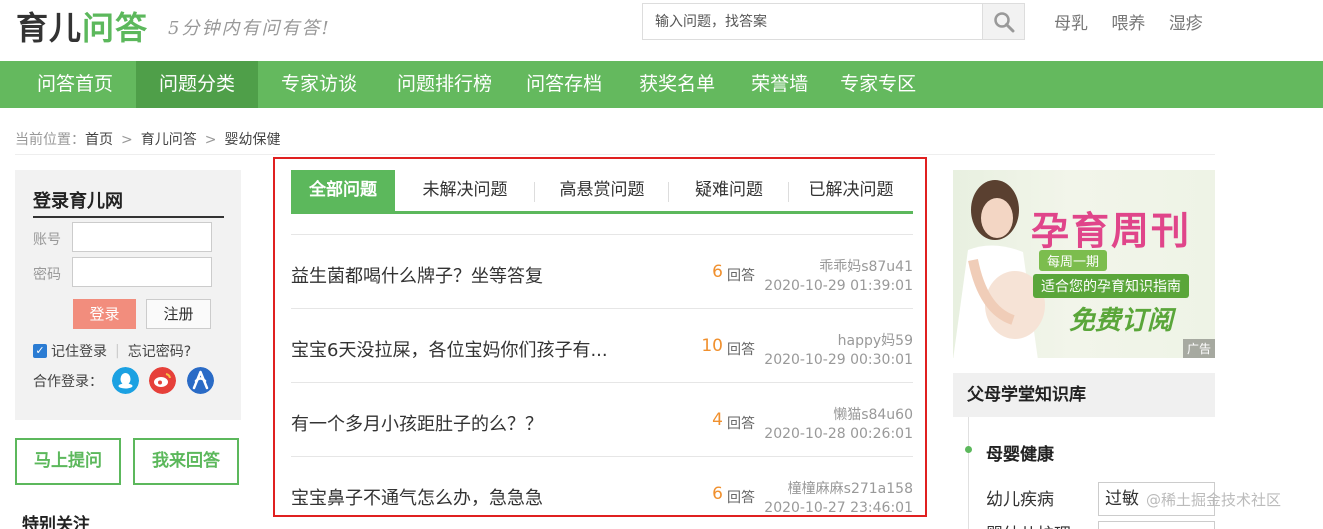  I want to click on ad-tag: 广告, so click(1198, 348).